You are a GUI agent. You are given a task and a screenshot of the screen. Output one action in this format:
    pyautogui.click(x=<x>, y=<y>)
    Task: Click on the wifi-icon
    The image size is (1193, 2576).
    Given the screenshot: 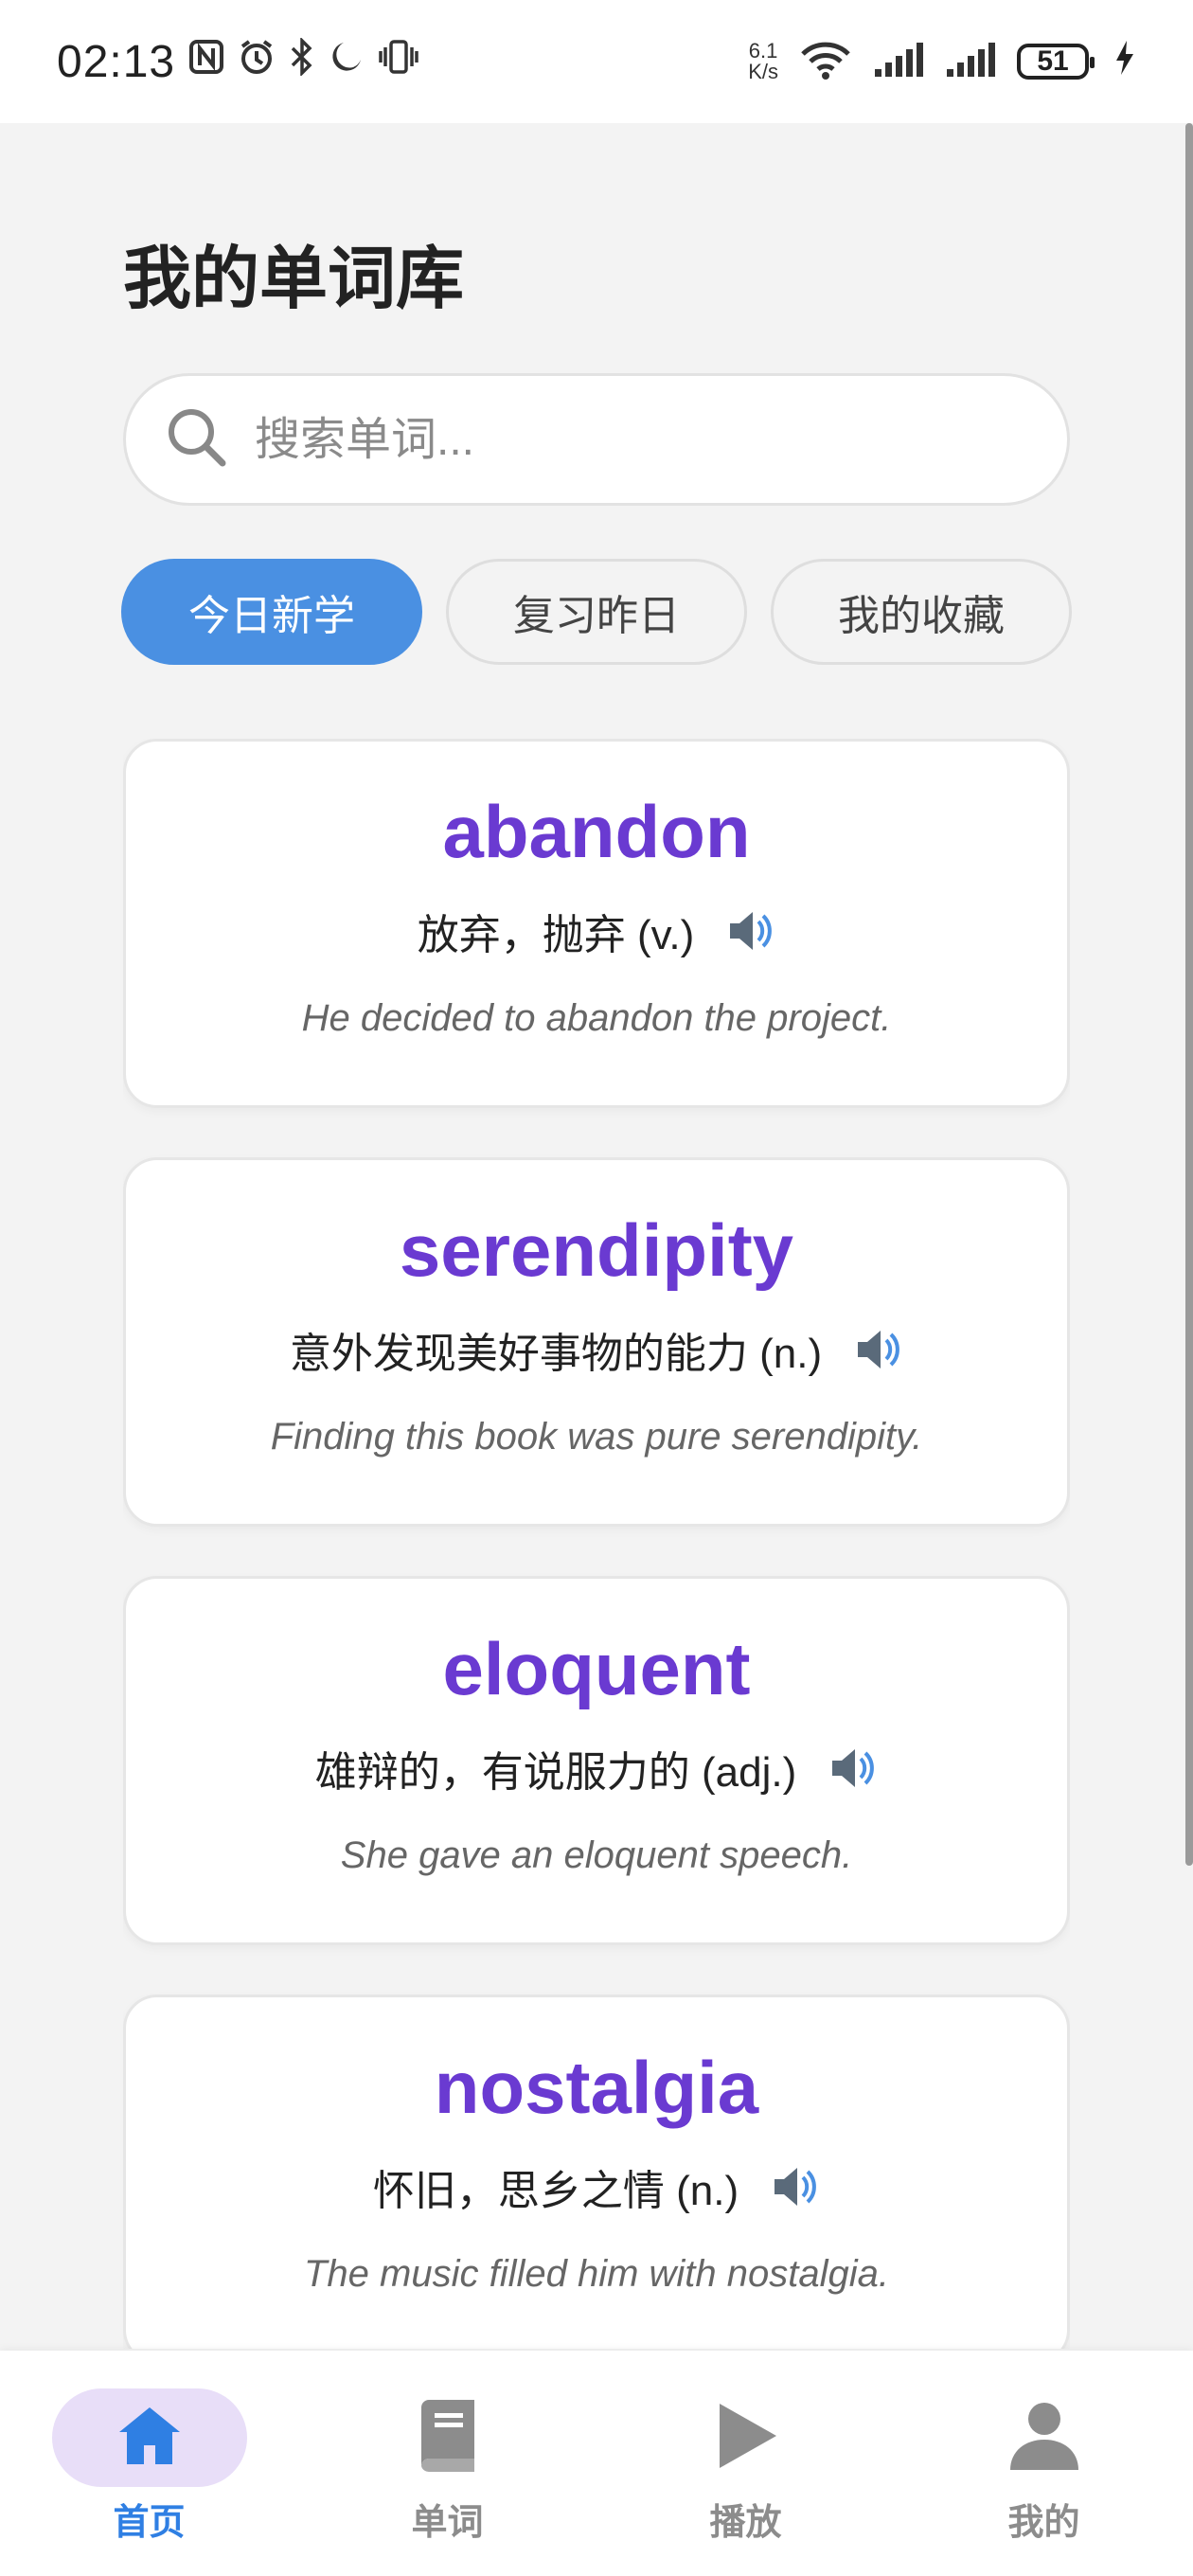 What is the action you would take?
    pyautogui.click(x=825, y=62)
    